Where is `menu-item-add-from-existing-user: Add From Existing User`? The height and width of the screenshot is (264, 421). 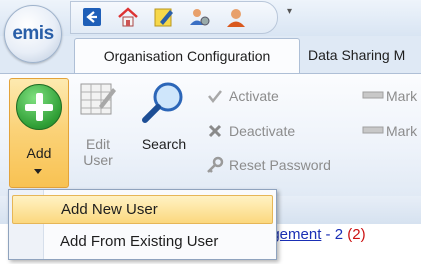 menu-item-add-from-existing-user: Add From Existing User is located at coordinates (141, 241).